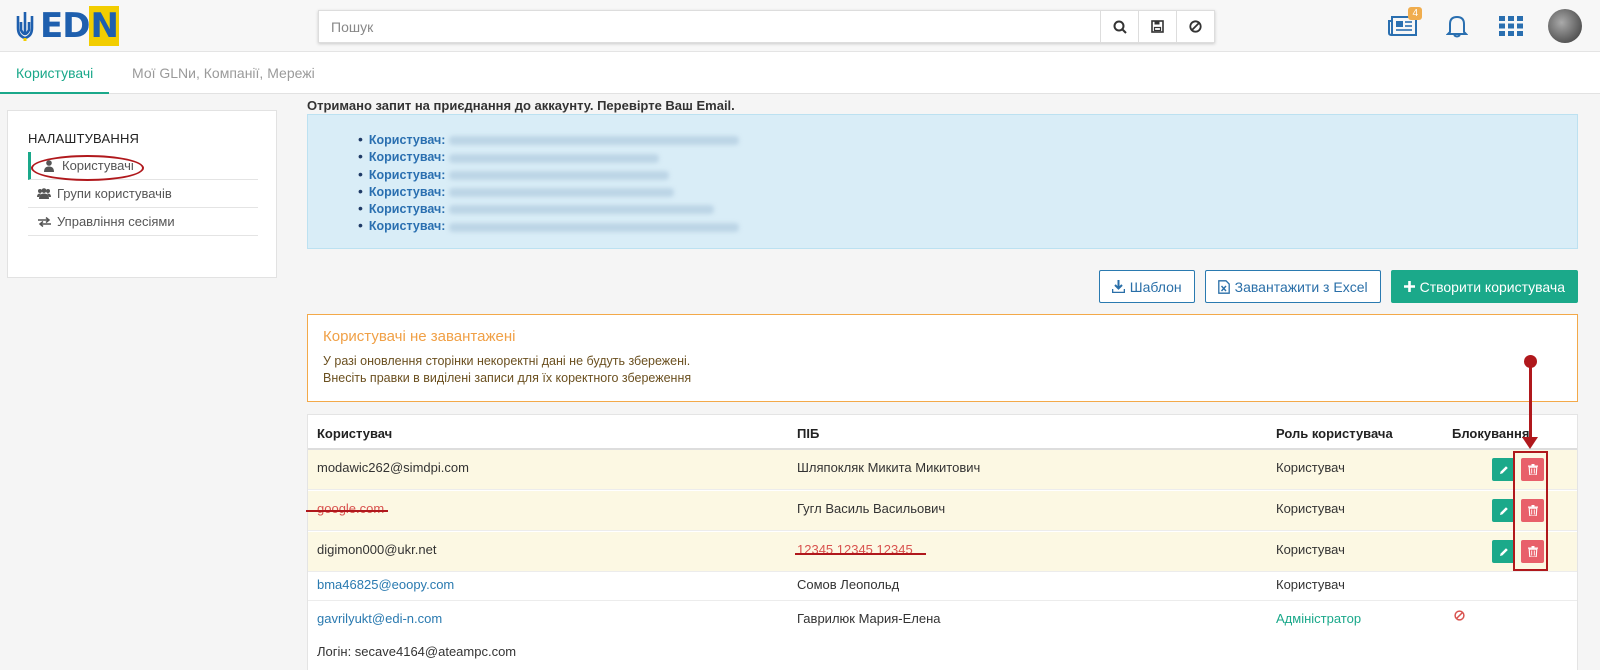 Image resolution: width=1600 pixels, height=670 pixels. I want to click on column-header-user: Користувач, so click(355, 433).